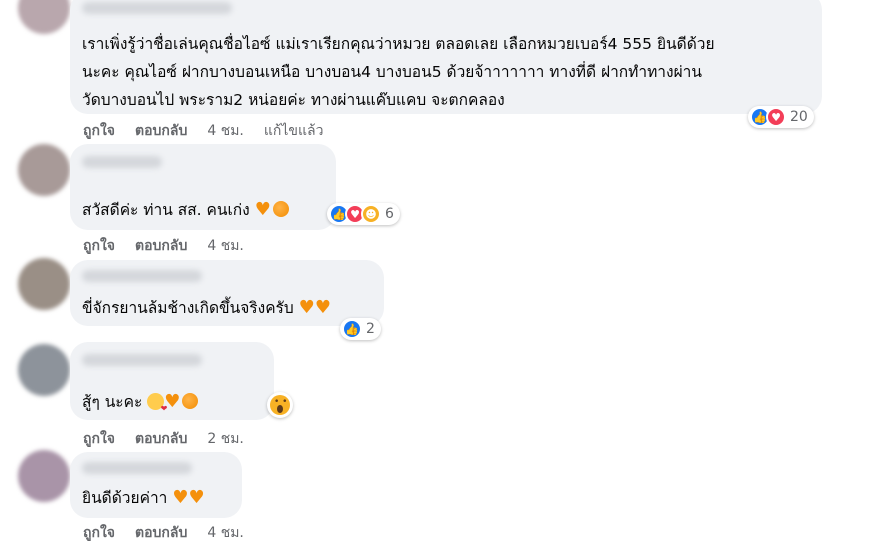 Image resolution: width=872 pixels, height=544 pixels. I want to click on edited-label: แก้ไขแล้ว, so click(294, 131).